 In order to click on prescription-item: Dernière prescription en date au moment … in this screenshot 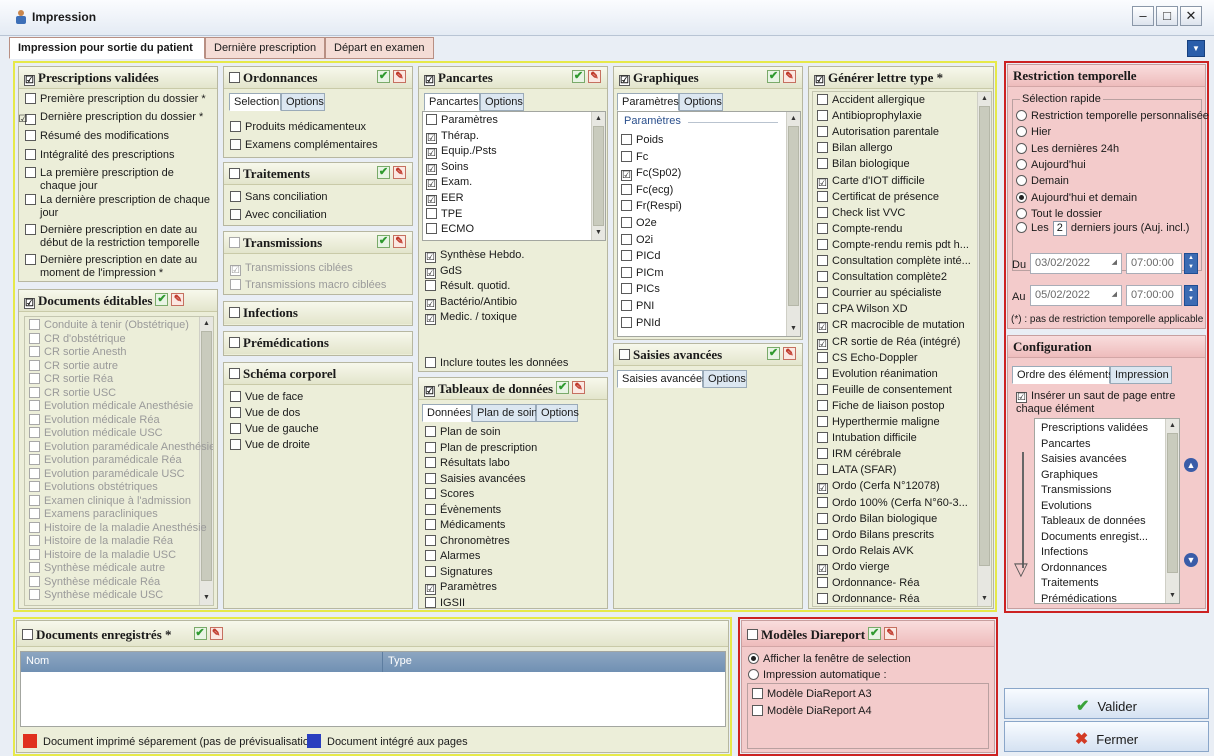, I will do `click(119, 267)`.